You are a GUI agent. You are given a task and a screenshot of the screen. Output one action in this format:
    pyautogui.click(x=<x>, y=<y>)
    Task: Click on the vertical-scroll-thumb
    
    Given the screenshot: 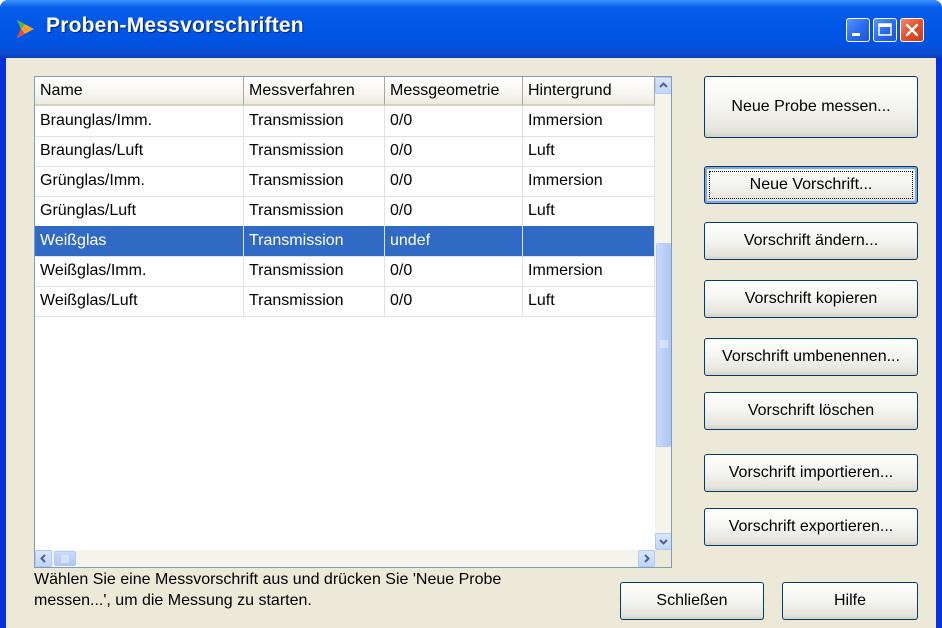 What is the action you would take?
    pyautogui.click(x=663, y=345)
    